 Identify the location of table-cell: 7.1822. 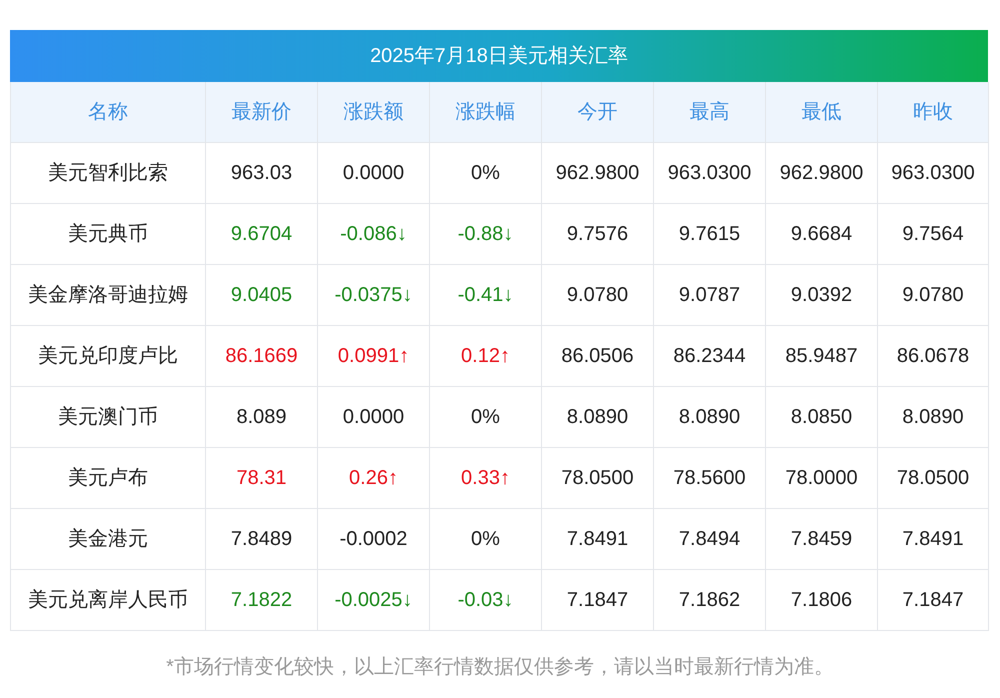
(262, 600).